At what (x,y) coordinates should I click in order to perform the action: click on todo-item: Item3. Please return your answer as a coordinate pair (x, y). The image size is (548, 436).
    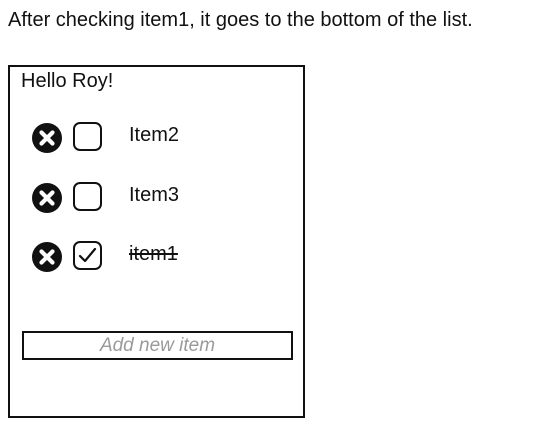
    Looking at the image, I should click on (162, 198).